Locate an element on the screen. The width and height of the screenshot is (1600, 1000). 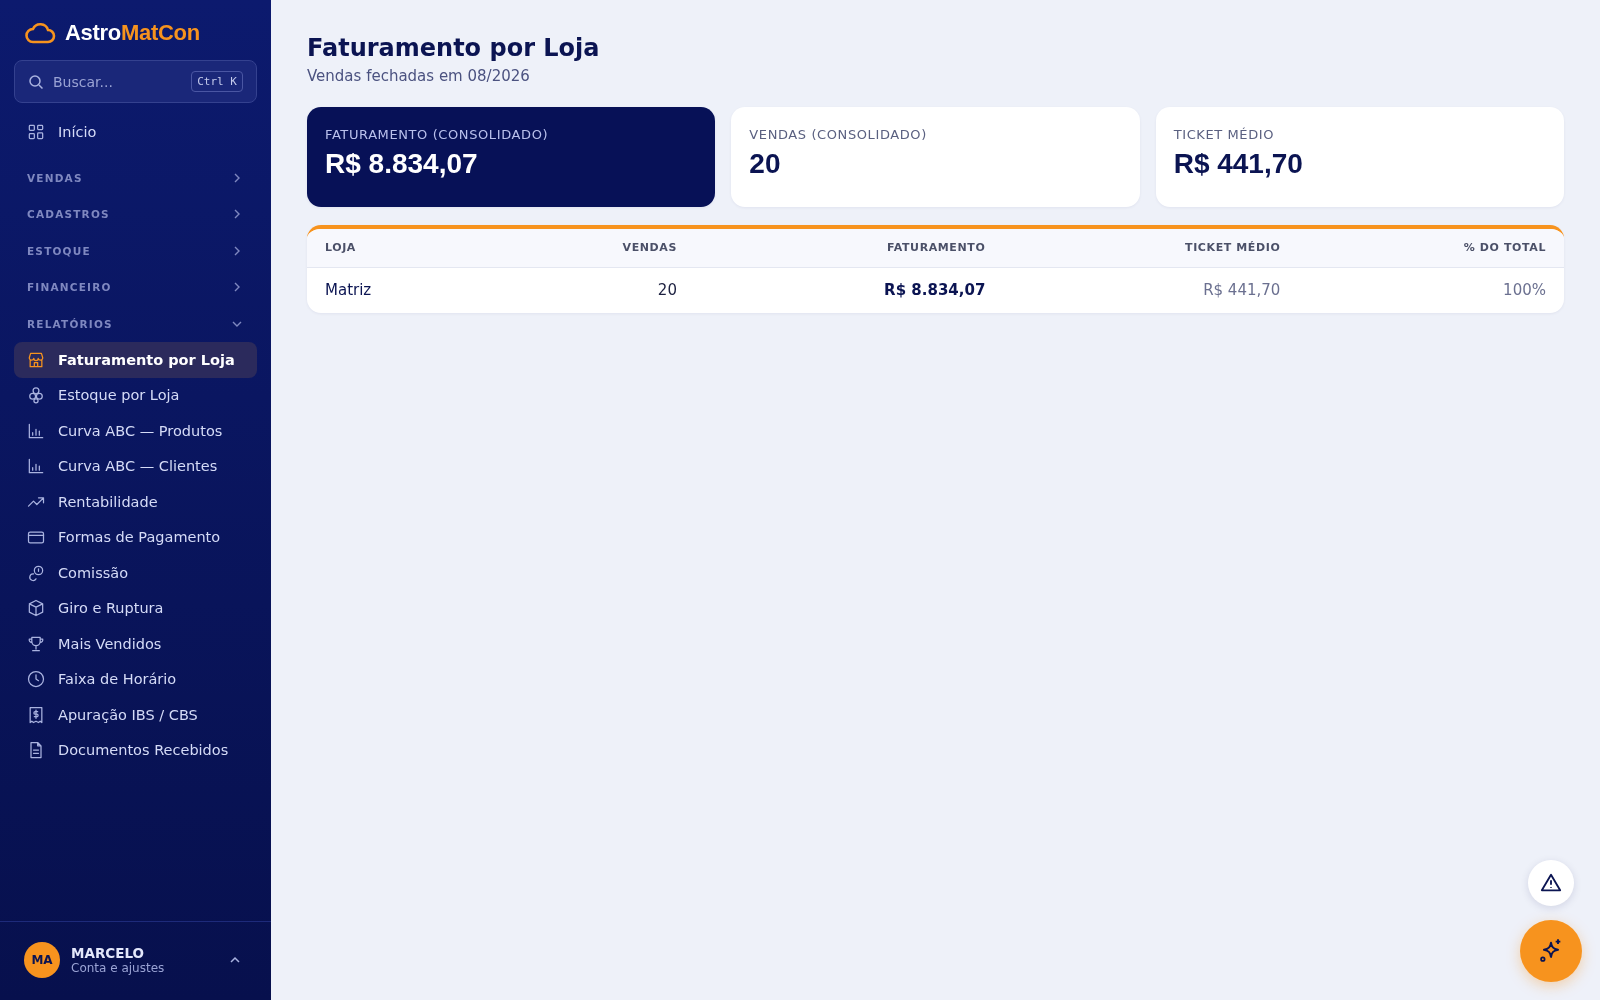
table-cell: 20 is located at coordinates (593, 290).